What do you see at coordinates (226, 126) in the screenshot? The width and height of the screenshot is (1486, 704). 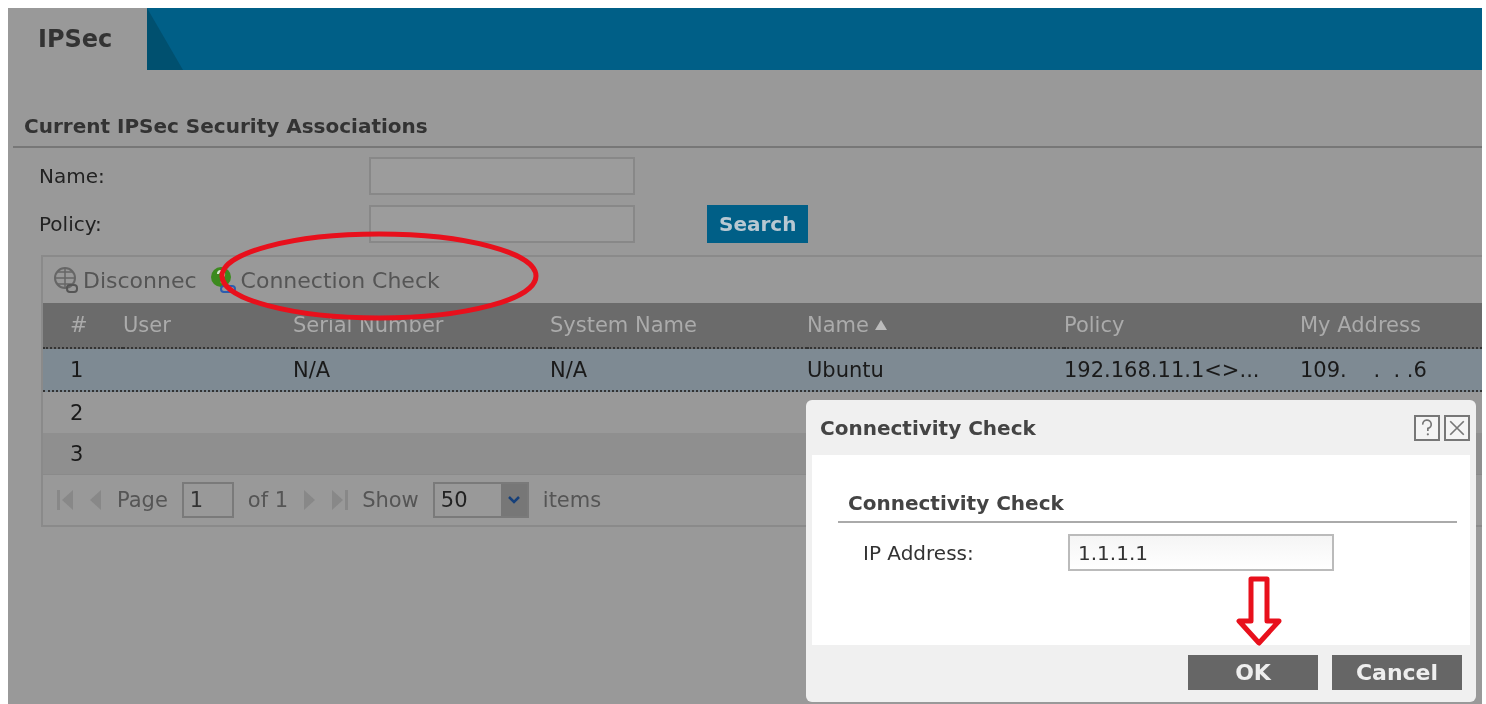 I see `section-title: Current IPSec Security Associations` at bounding box center [226, 126].